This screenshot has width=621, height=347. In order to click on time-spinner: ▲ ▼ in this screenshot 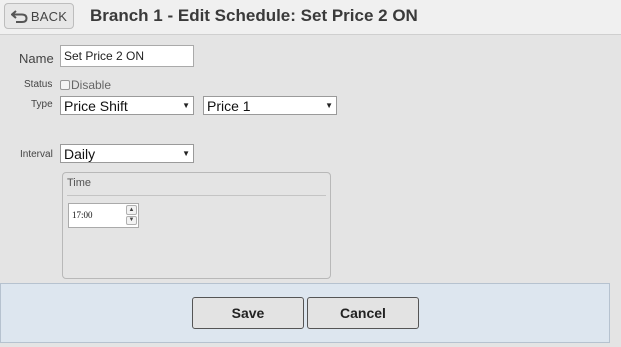, I will do `click(131, 215)`.